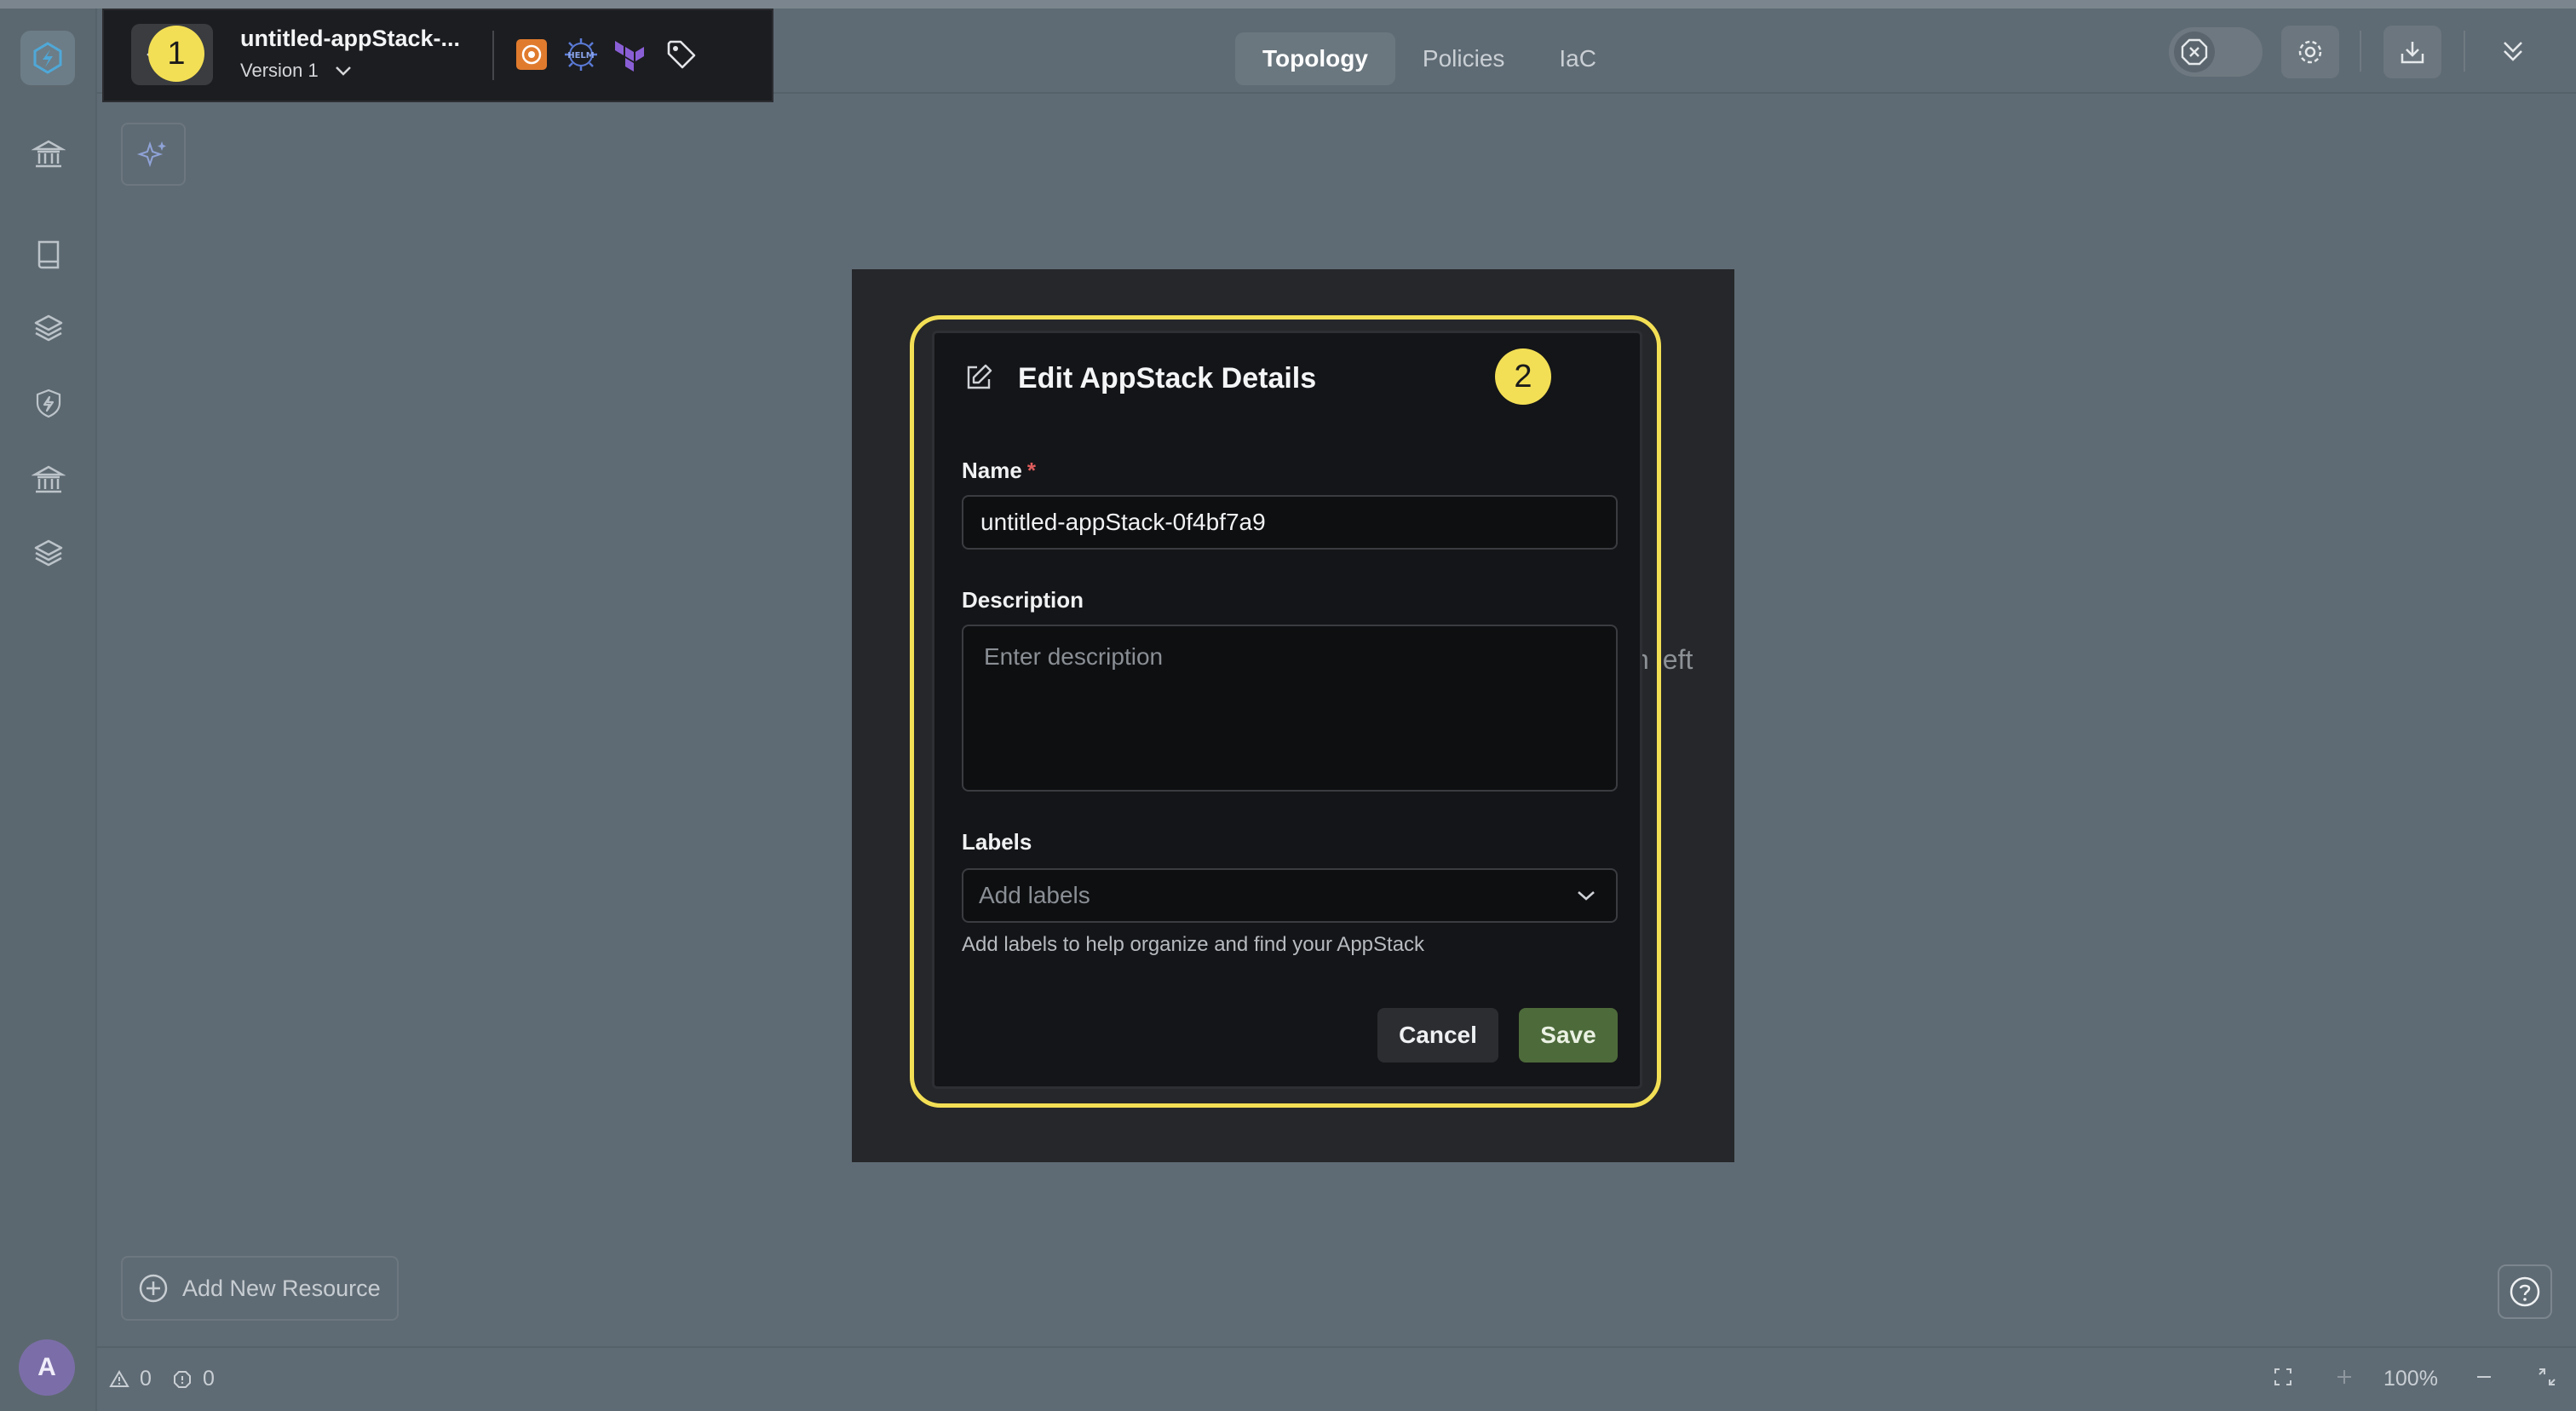 The height and width of the screenshot is (1411, 2576). I want to click on fullscreen-icon, so click(2548, 1376).